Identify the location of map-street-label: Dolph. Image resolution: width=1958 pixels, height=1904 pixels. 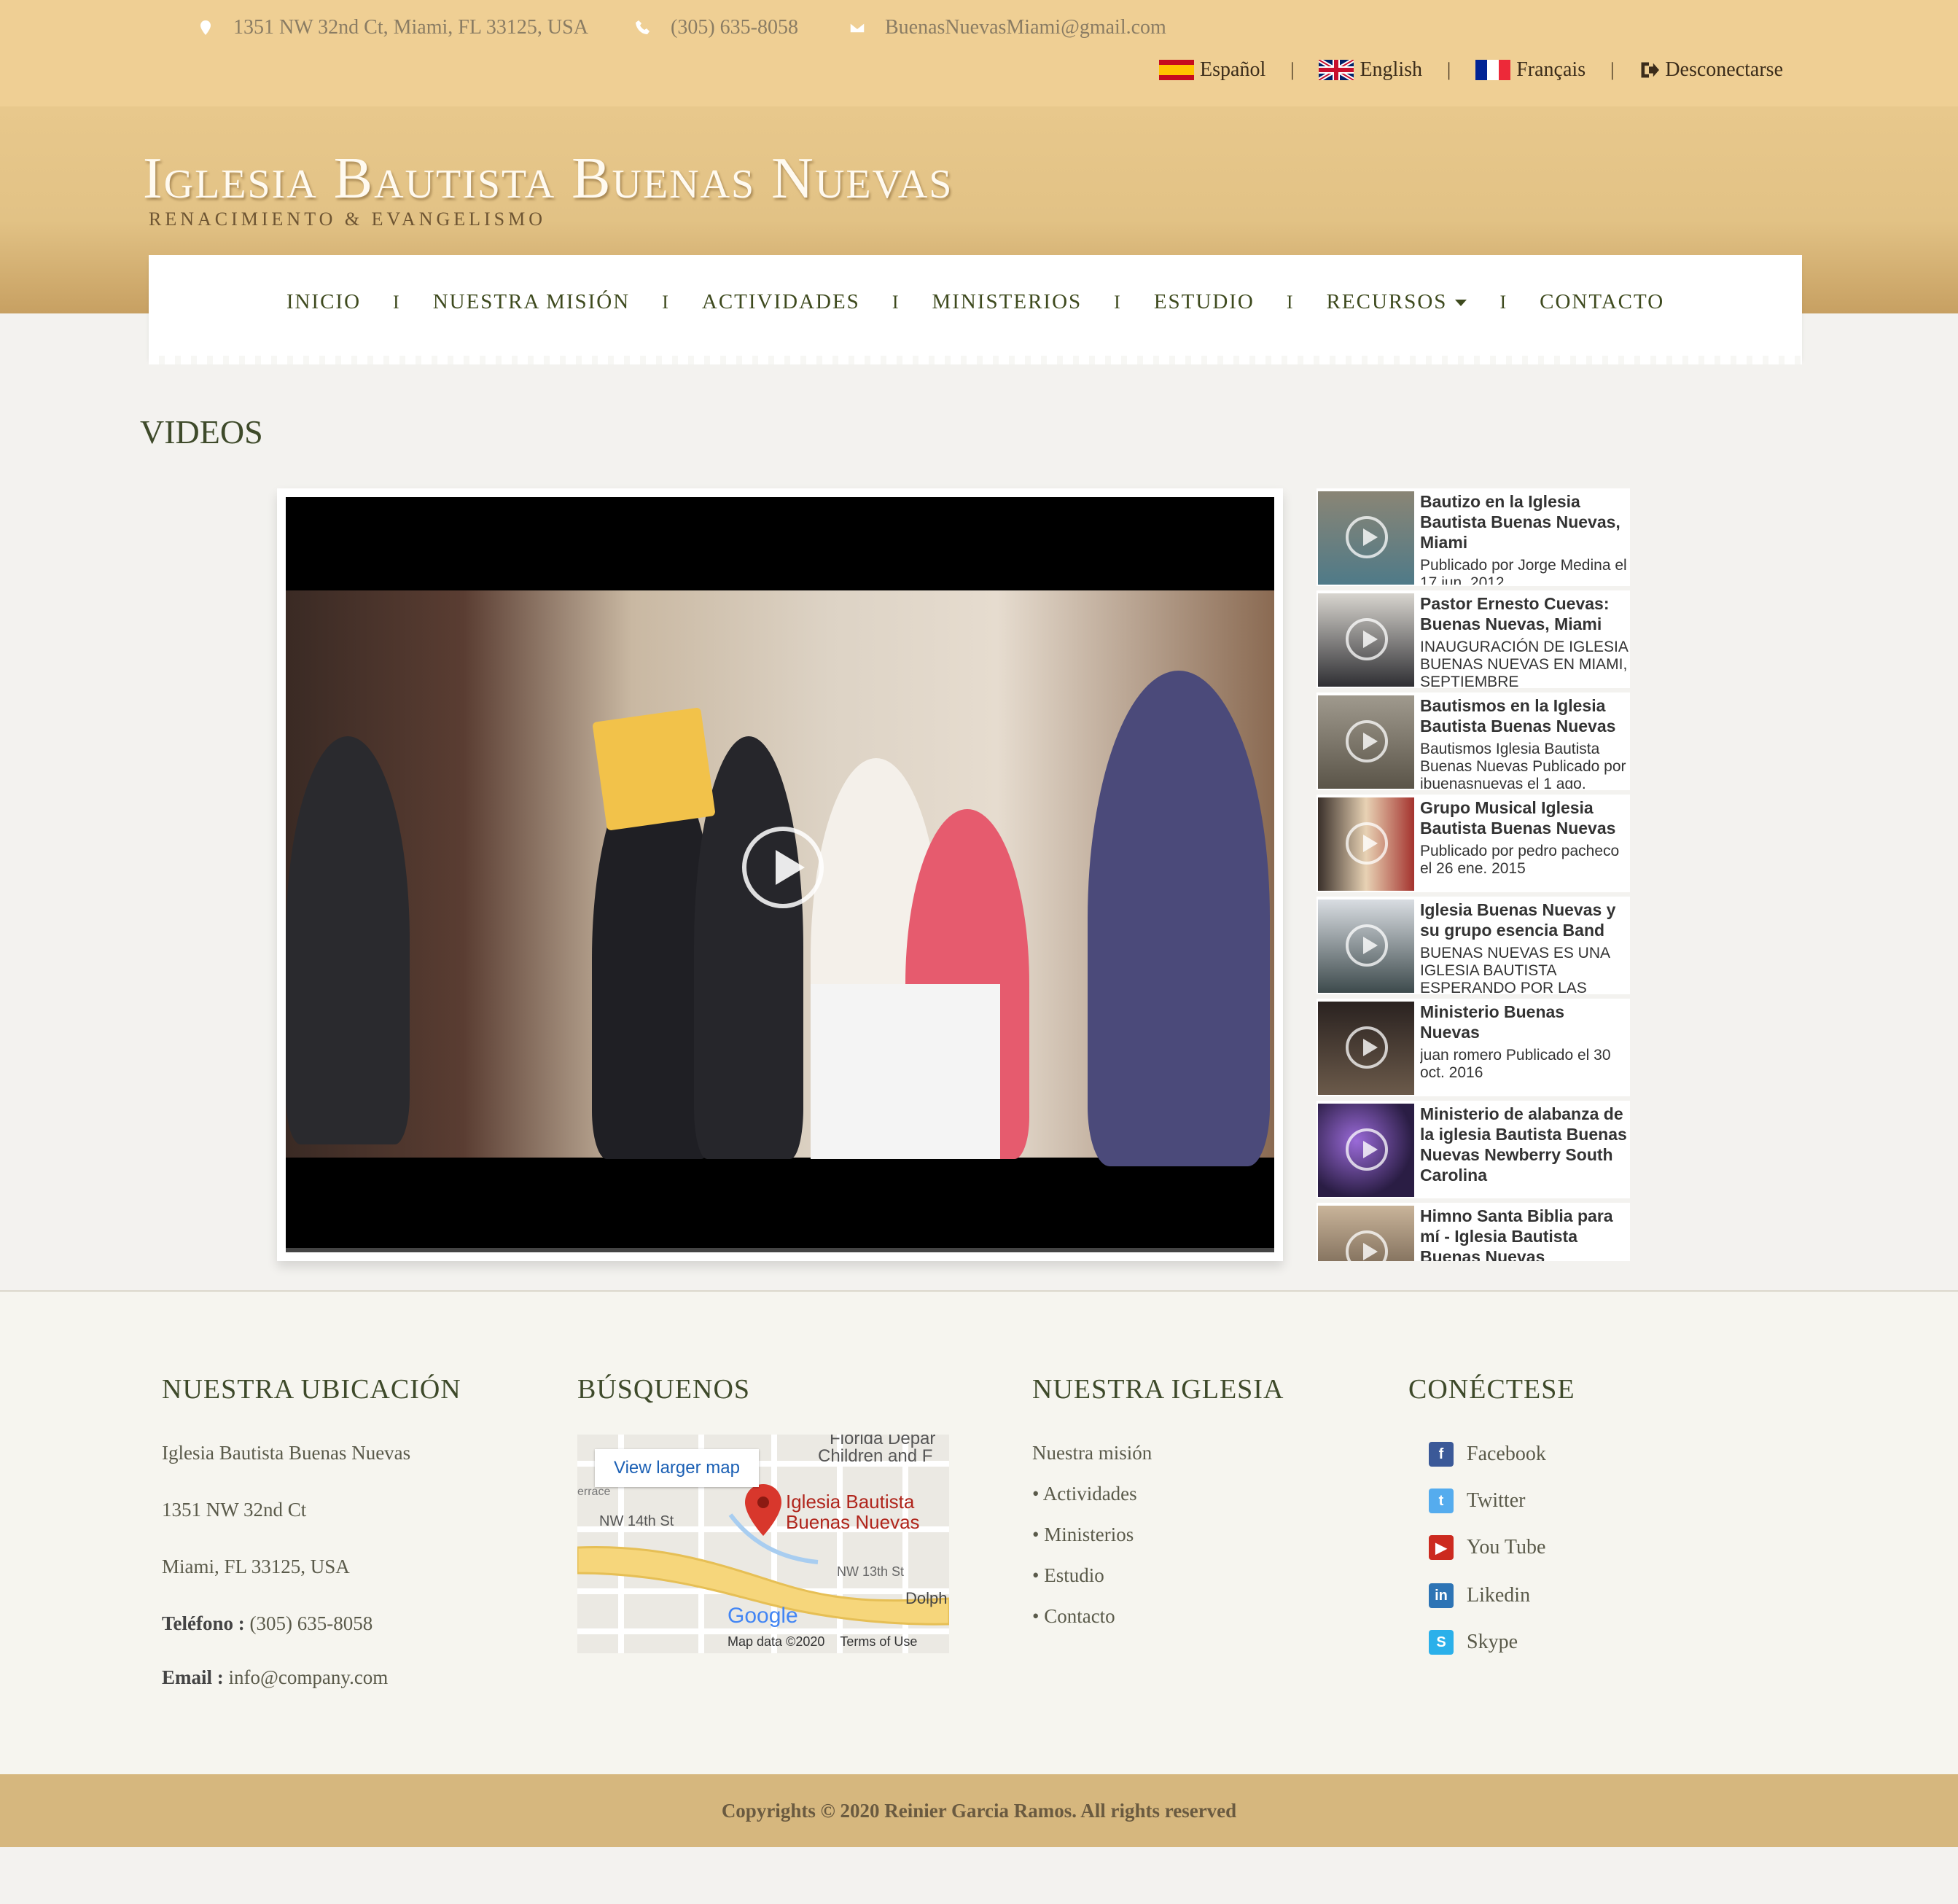
(926, 1598).